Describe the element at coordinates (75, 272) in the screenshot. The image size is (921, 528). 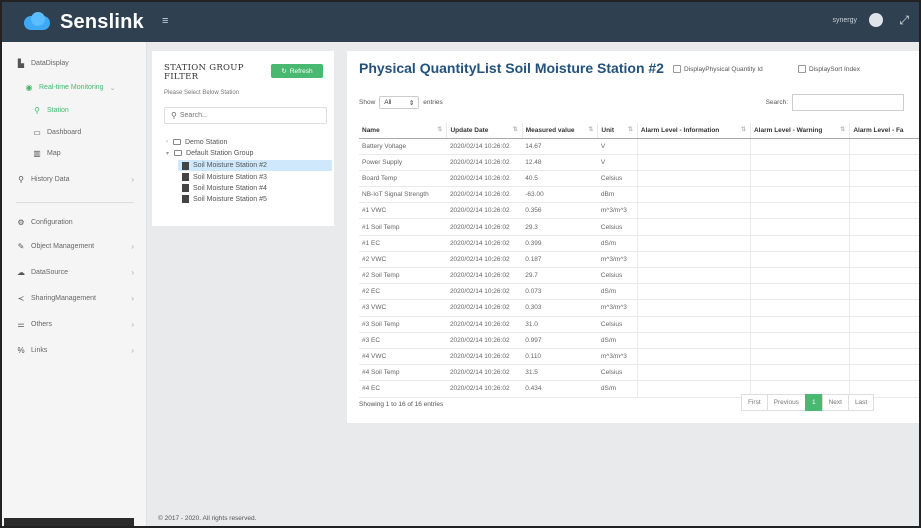
I see `sidebar-item-datasource: ☁ DataSource ›` at that location.